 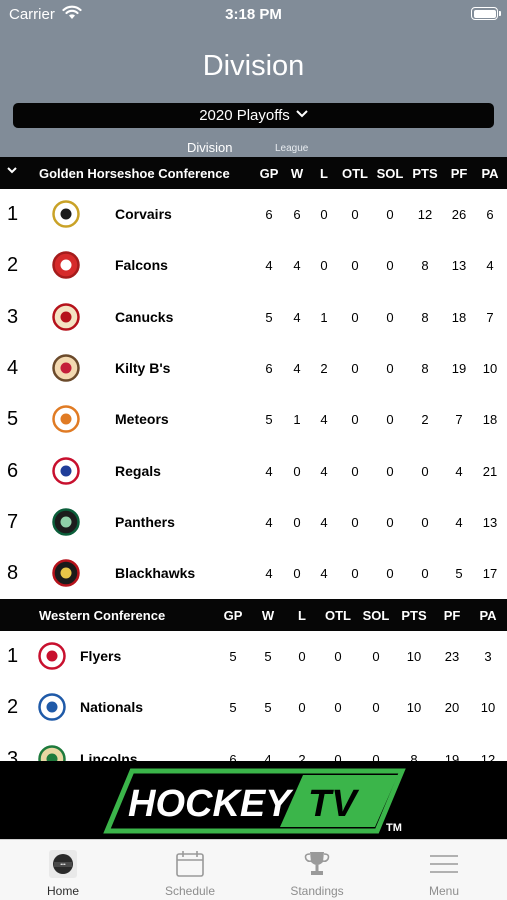 I want to click on tab-schedule: Schedule, so click(x=190, y=870).